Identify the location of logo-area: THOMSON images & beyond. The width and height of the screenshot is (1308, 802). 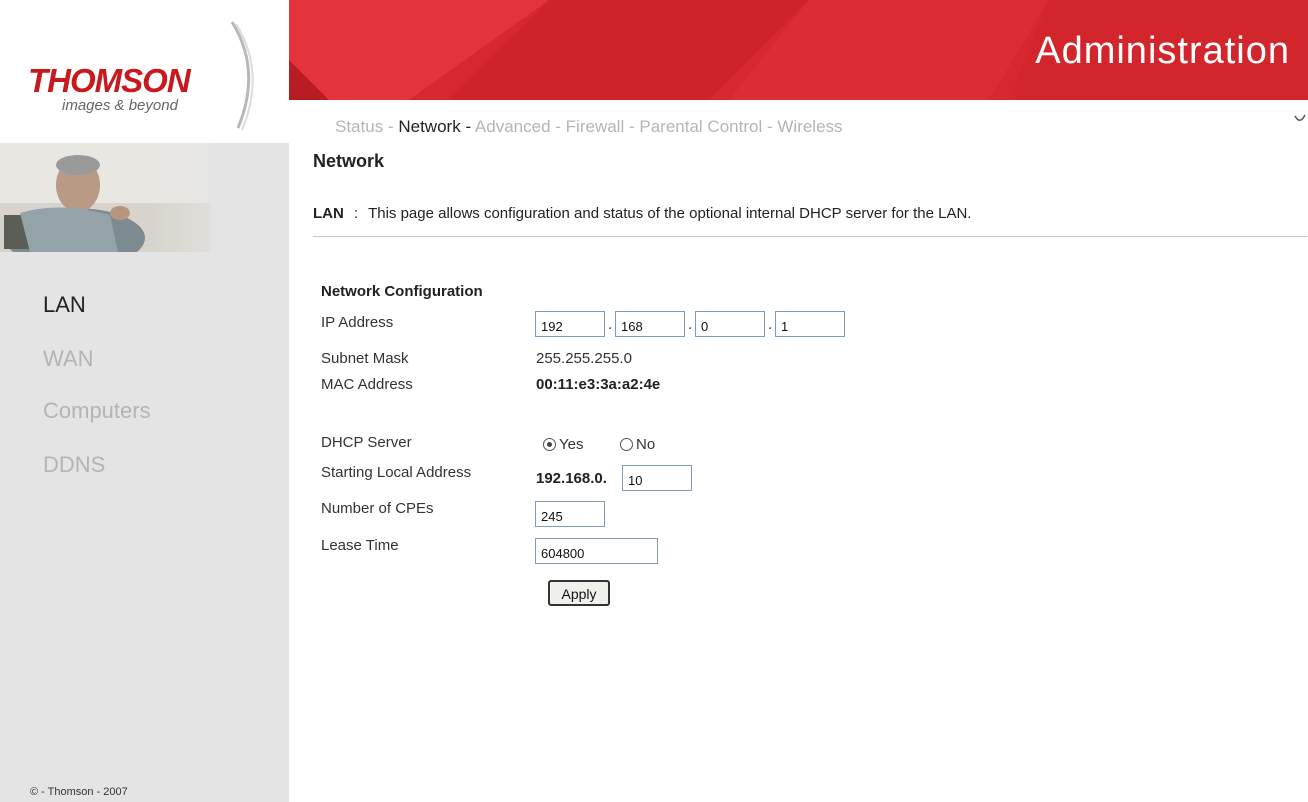
(144, 71).